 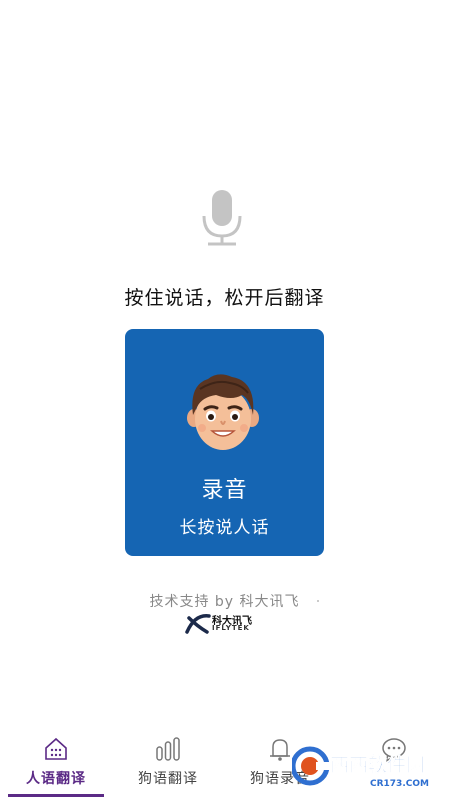 I want to click on watermark-logo: 西西软件园 CR173.COM, so click(x=360, y=767).